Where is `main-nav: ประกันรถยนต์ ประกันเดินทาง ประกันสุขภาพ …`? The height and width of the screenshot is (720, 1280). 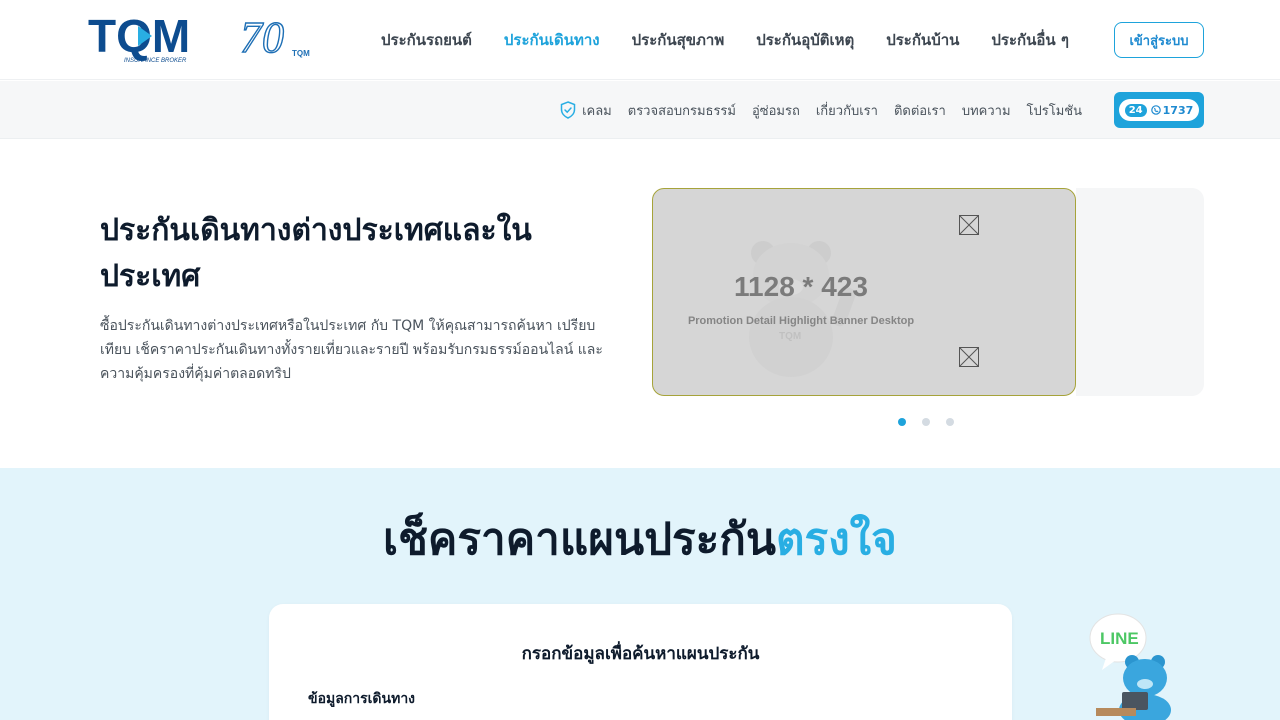
main-nav: ประกันรถยนต์ ประกันเดินทาง ประกันสุขภาพ … is located at coordinates (741, 40).